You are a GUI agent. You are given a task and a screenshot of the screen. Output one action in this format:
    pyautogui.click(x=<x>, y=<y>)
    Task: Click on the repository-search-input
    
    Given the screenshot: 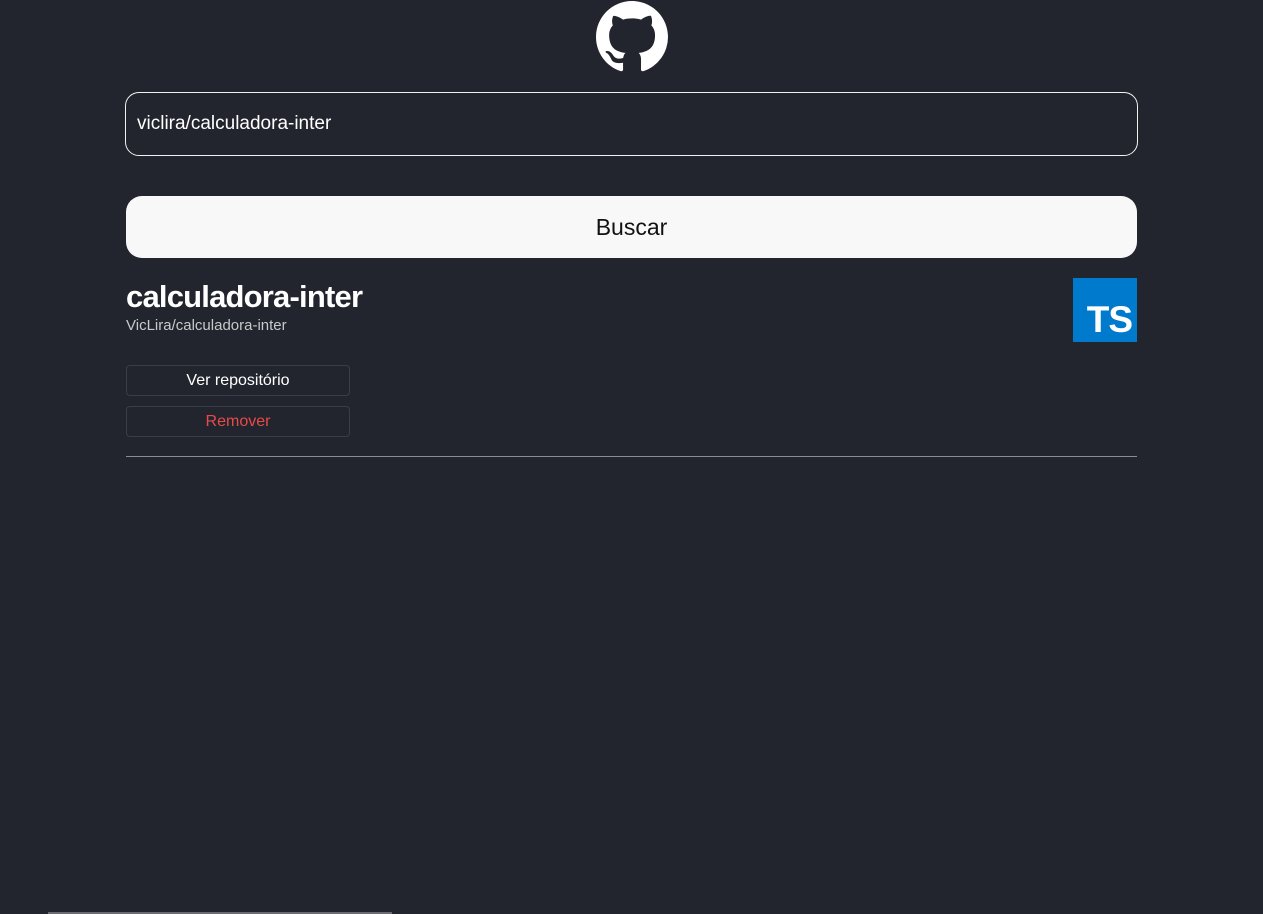 What is the action you would take?
    pyautogui.click(x=631, y=124)
    